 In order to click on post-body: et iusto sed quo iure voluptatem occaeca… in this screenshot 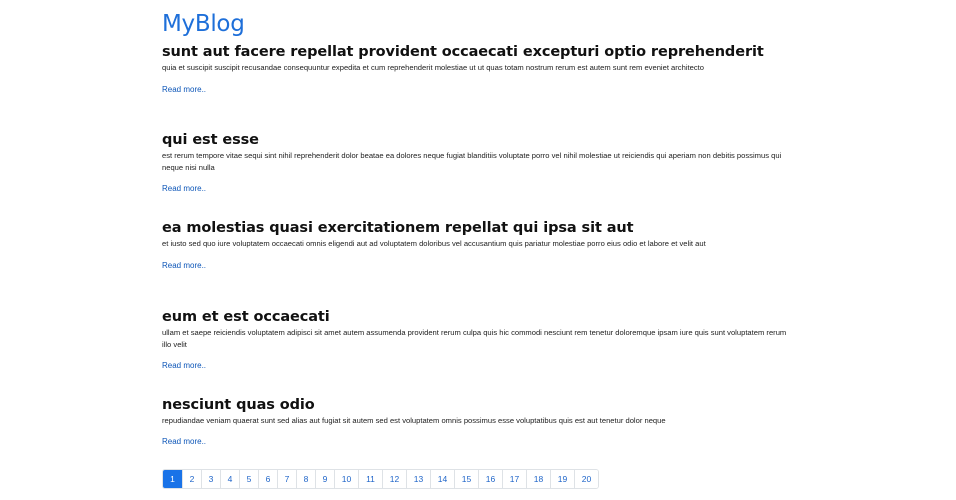, I will do `click(434, 243)`.